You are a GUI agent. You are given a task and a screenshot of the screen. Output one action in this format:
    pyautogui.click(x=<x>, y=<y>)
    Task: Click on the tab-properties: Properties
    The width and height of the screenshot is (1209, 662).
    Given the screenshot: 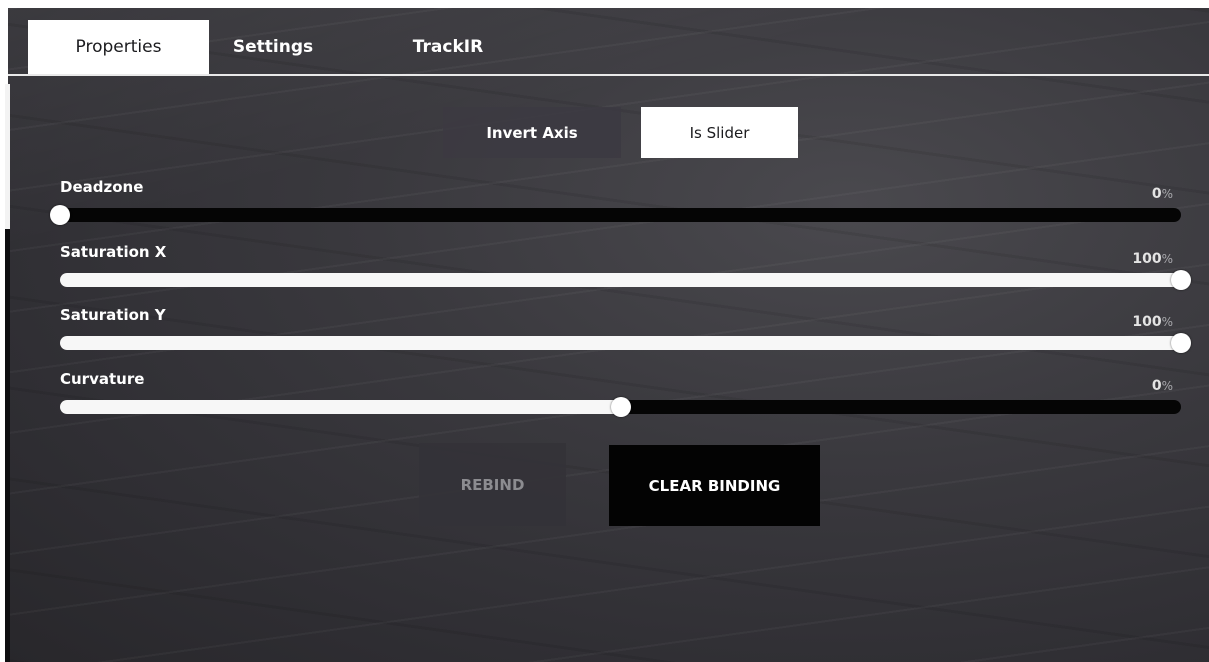 What is the action you would take?
    pyautogui.click(x=118, y=47)
    